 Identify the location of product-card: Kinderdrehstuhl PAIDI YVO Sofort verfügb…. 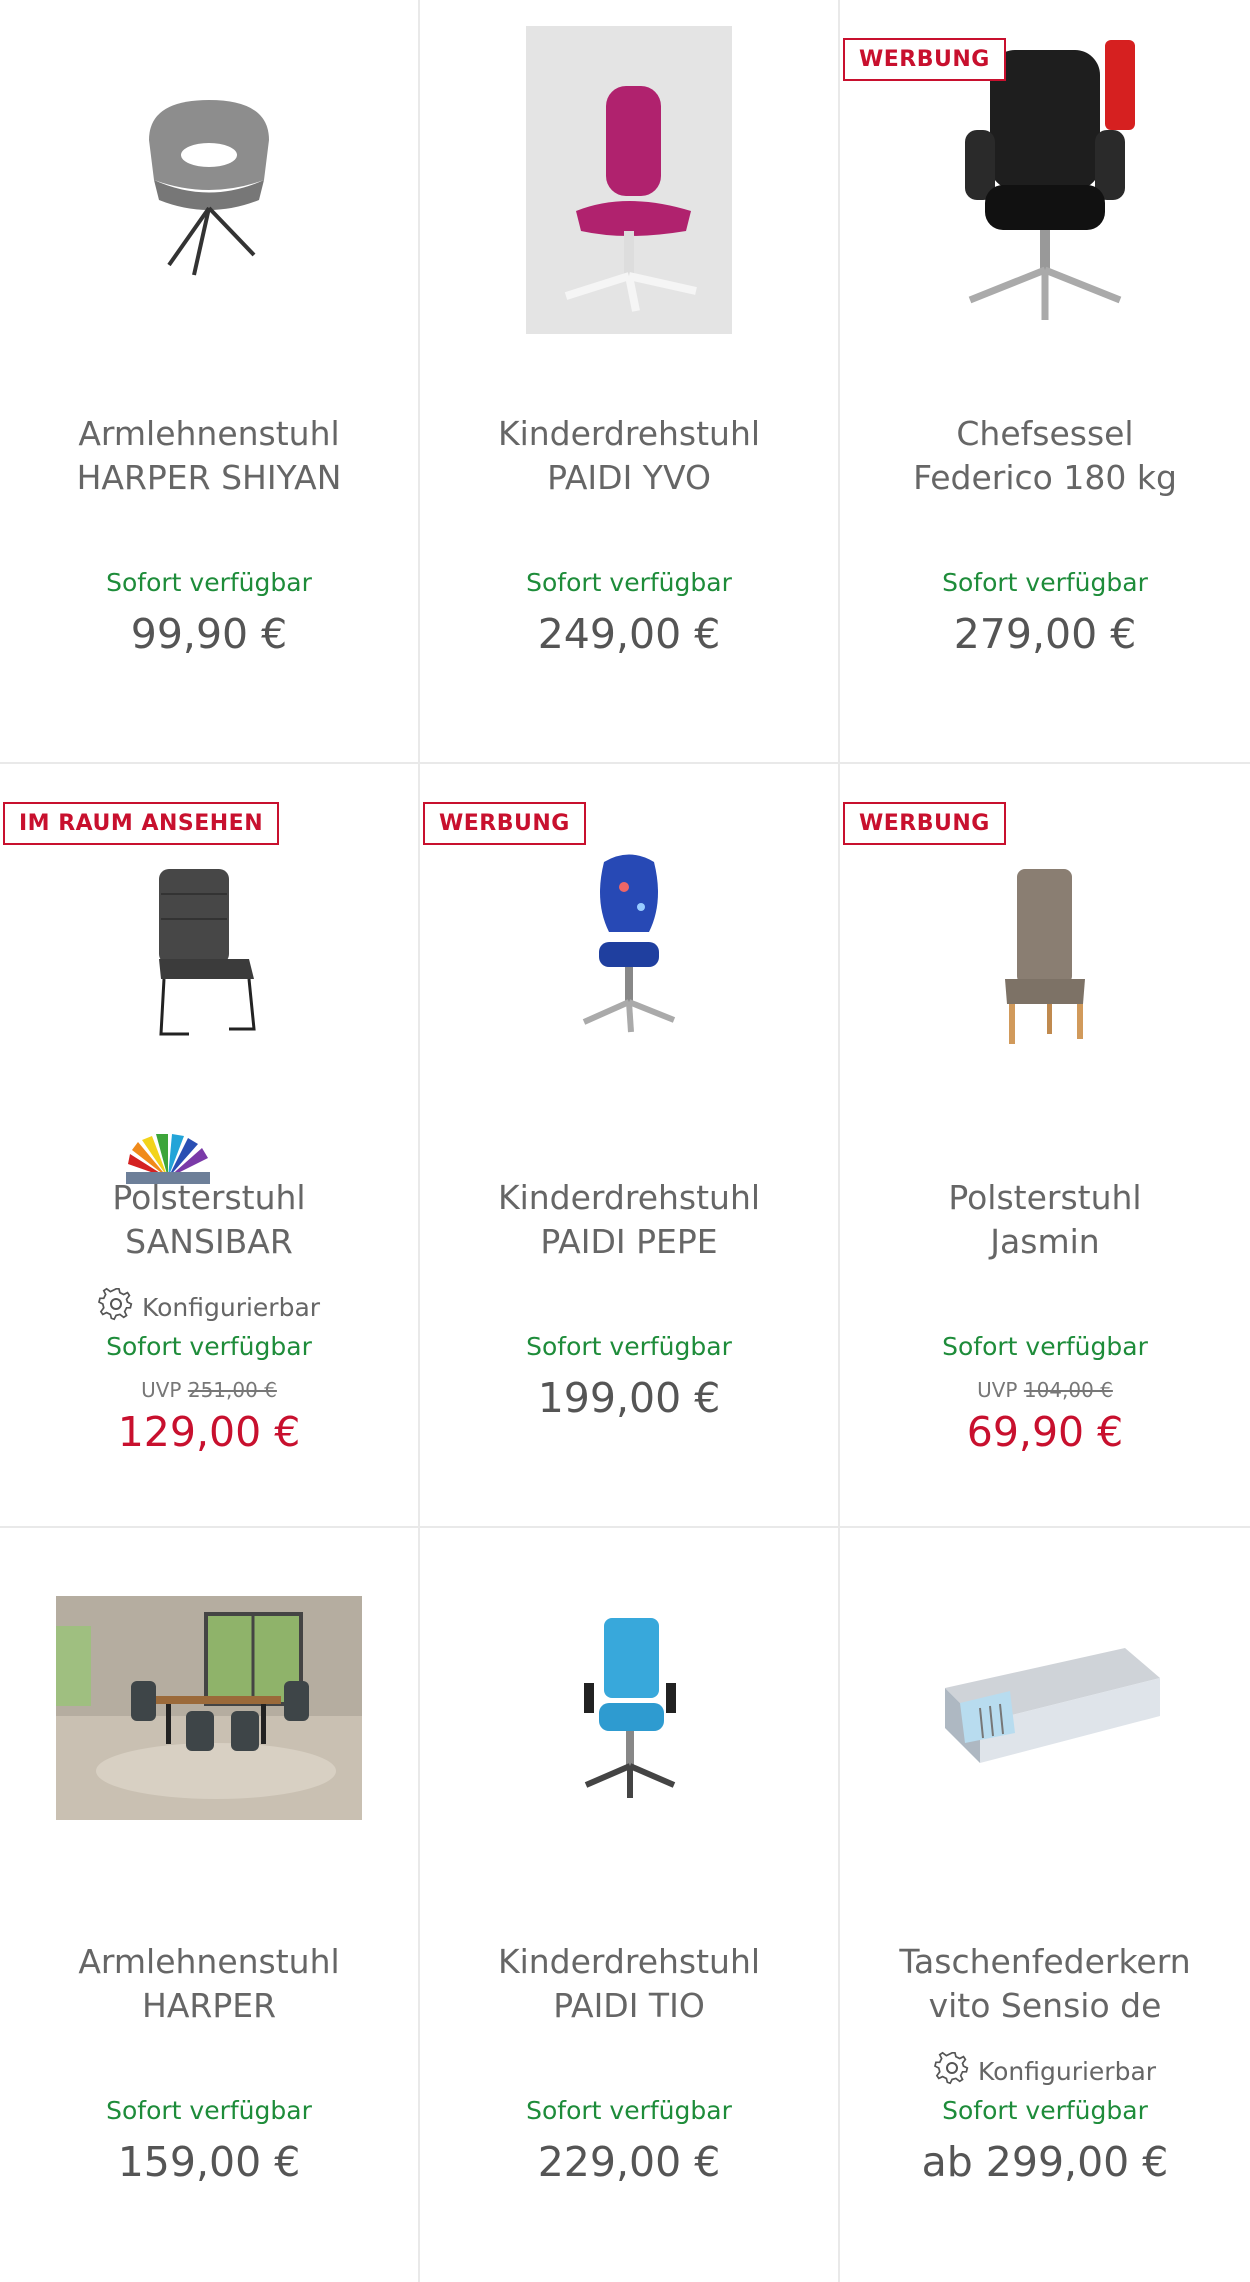
(629, 381).